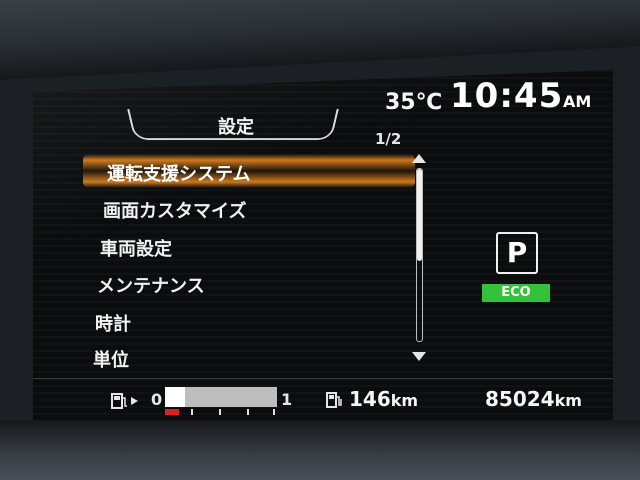 Image resolution: width=640 pixels, height=480 pixels. What do you see at coordinates (419, 356) in the screenshot?
I see `scroll-down-arrow-icon` at bounding box center [419, 356].